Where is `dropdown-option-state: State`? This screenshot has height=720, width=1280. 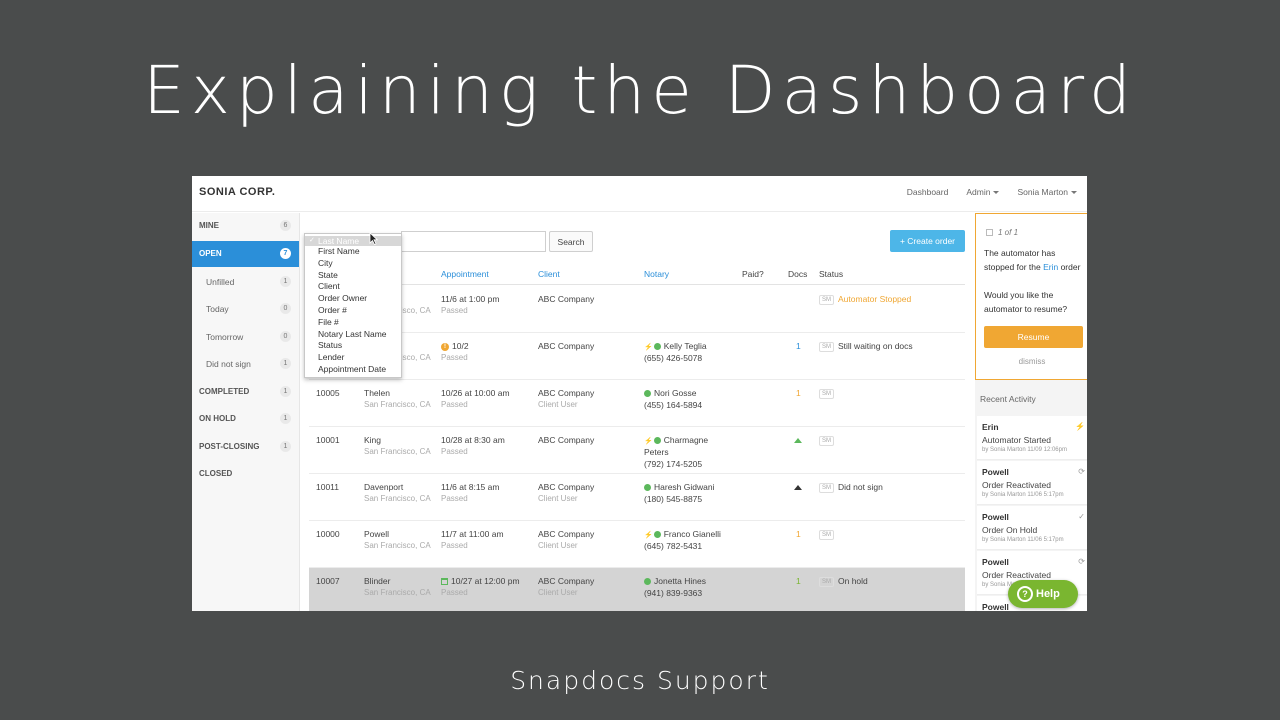 dropdown-option-state: State is located at coordinates (328, 275).